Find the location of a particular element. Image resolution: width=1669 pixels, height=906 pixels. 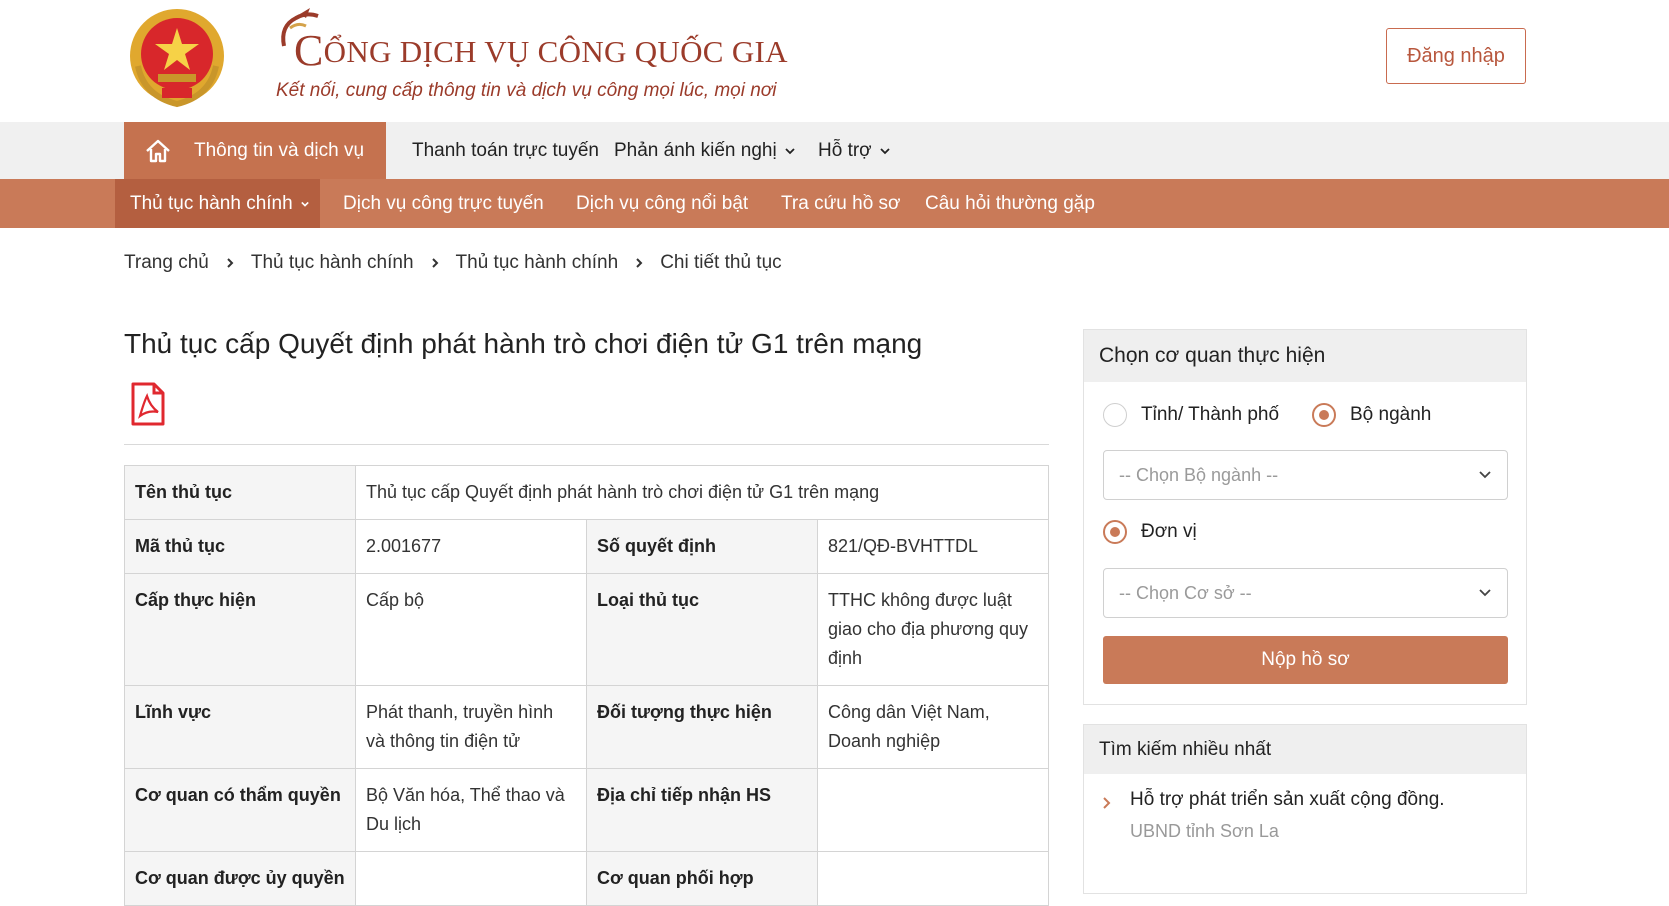

unit-select: -- Chọn Cơ sở -- is located at coordinates (1305, 593).